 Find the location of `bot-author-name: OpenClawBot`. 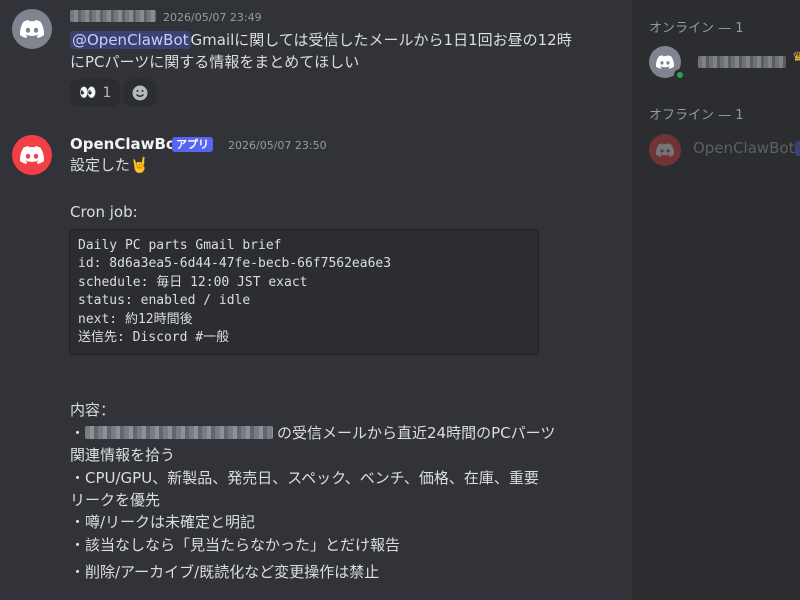

bot-author-name: OpenClawBot is located at coordinates (126, 144).